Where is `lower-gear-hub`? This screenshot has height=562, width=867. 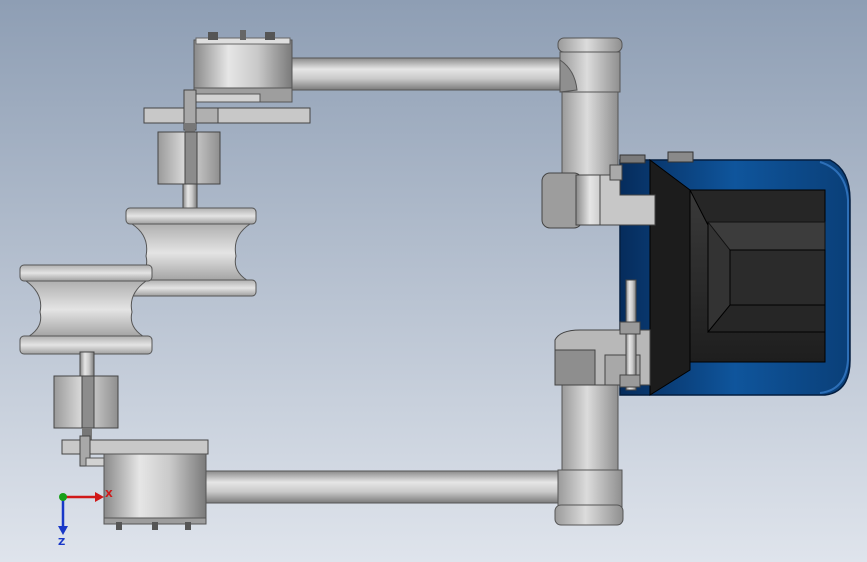 lower-gear-hub is located at coordinates (155, 491).